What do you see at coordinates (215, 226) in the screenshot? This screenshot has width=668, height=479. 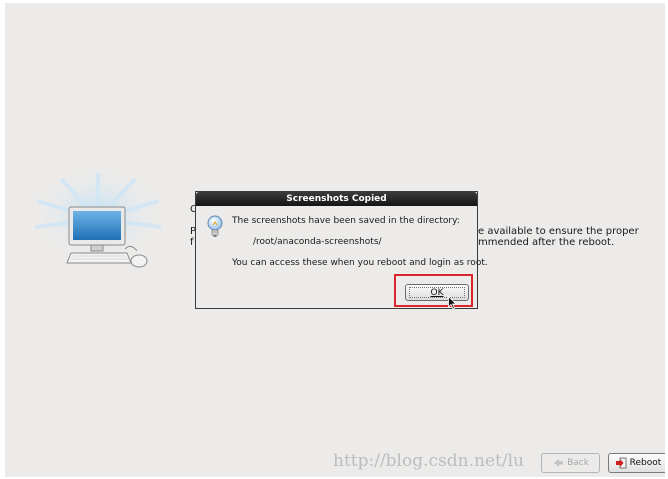 I see `lightbulb-icon` at bounding box center [215, 226].